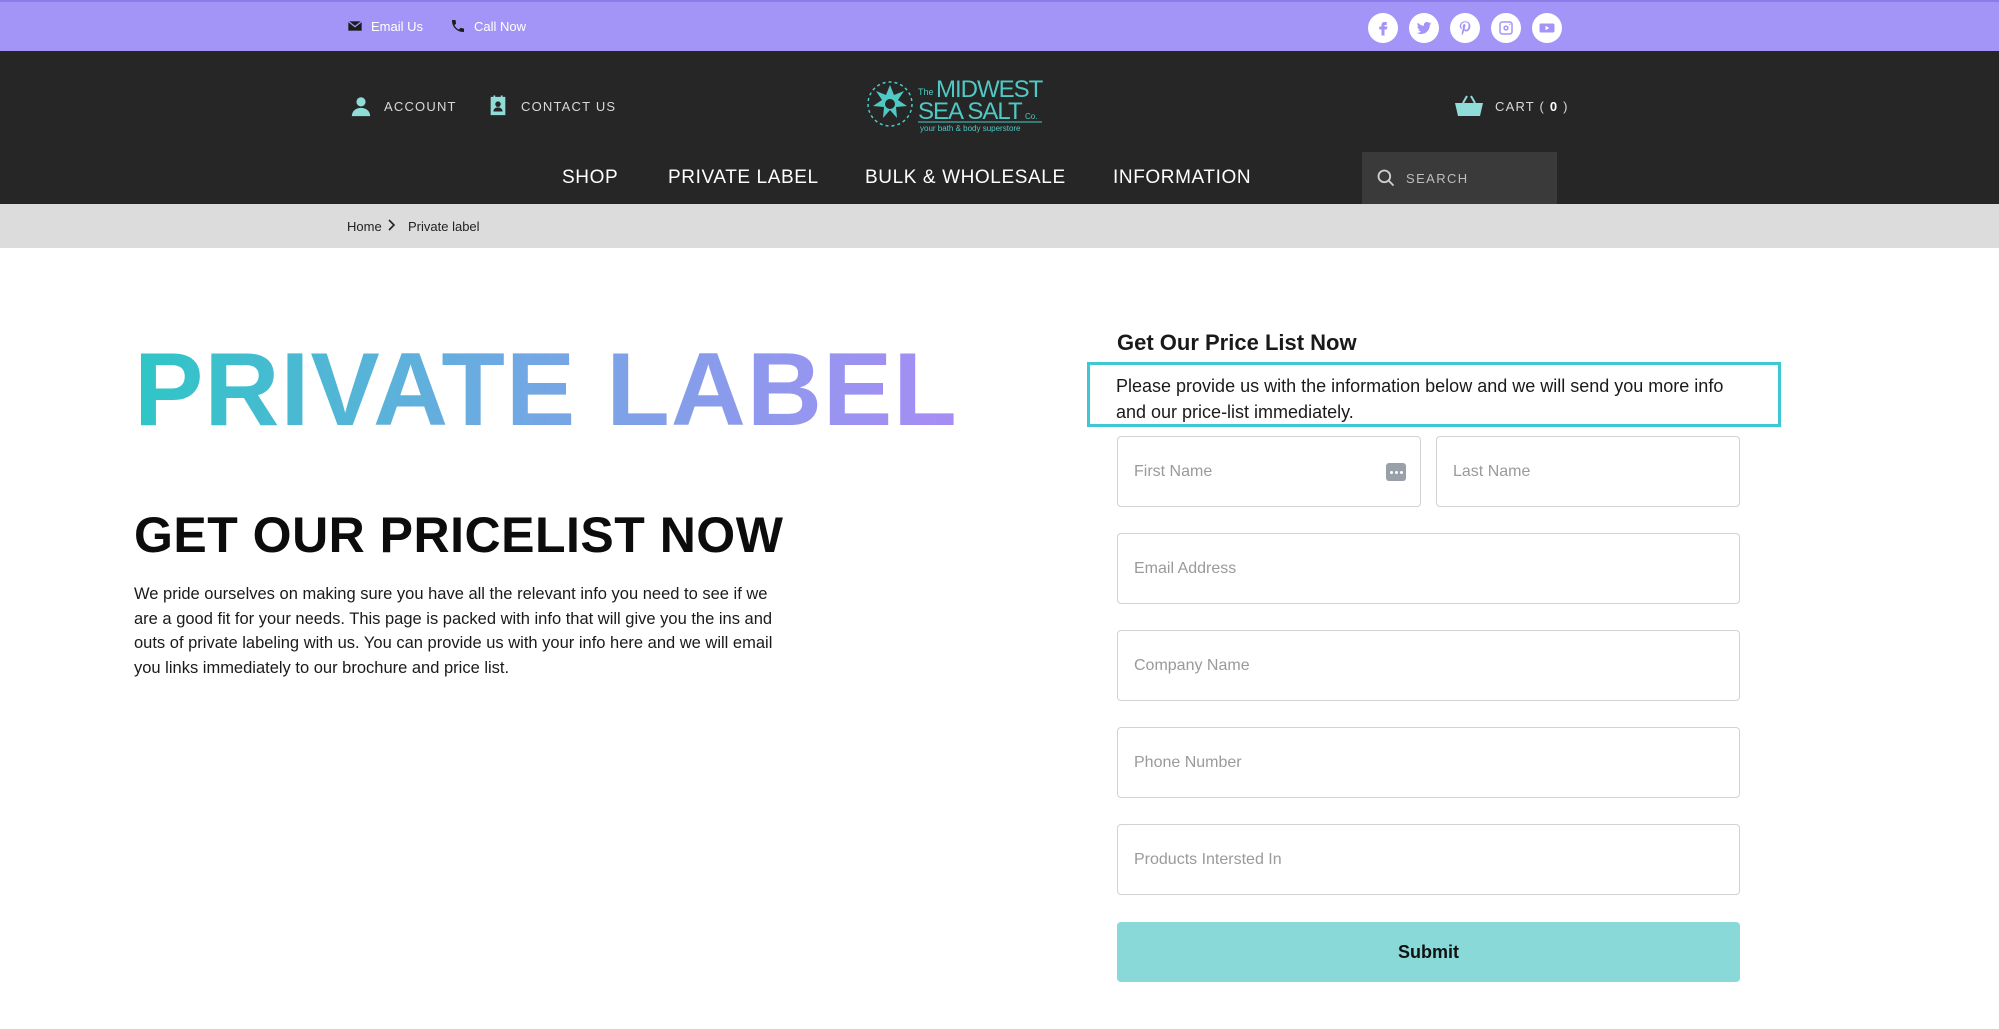 The image size is (1999, 1029). I want to click on contact-us-link: CONTACT US, so click(551, 106).